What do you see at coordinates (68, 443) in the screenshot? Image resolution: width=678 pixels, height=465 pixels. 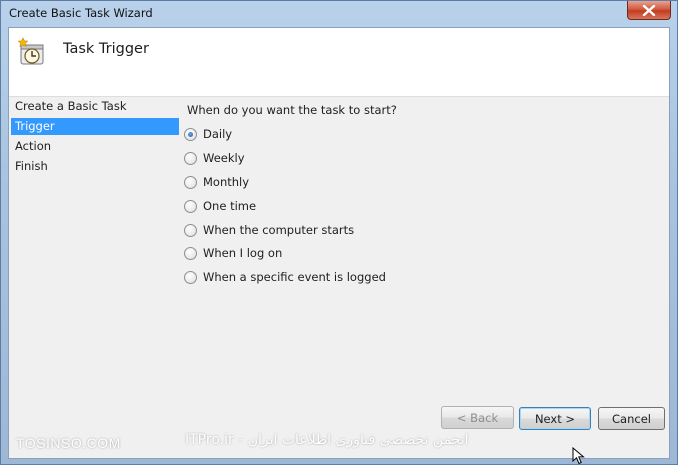 I see `watermark-left: TOSINSO.COM` at bounding box center [68, 443].